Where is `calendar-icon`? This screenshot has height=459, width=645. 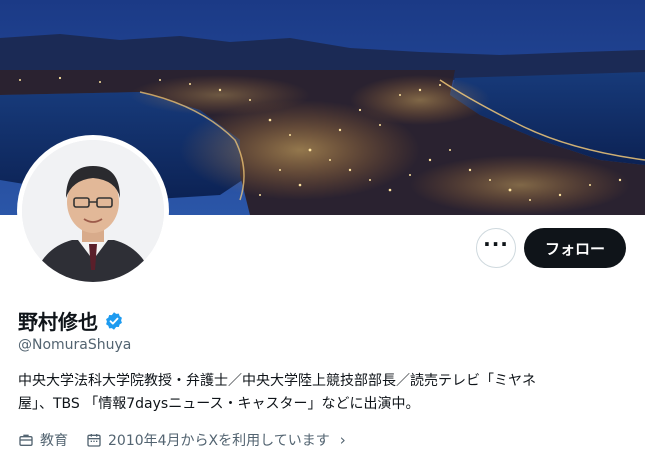 calendar-icon is located at coordinates (94, 440).